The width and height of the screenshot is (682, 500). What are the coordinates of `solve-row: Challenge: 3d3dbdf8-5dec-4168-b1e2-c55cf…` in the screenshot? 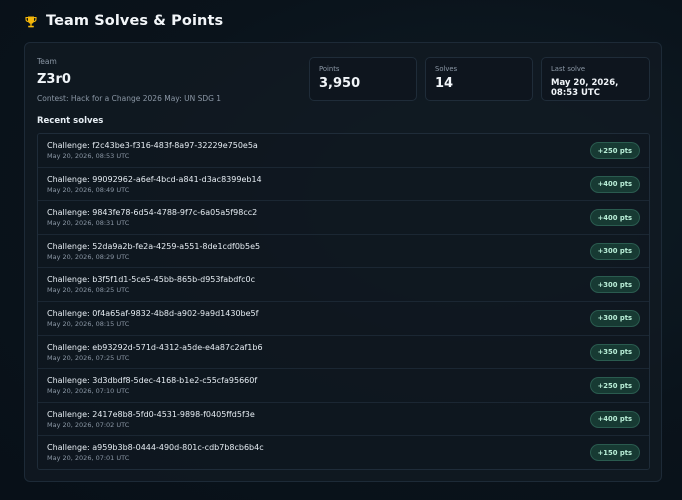 It's located at (343, 386).